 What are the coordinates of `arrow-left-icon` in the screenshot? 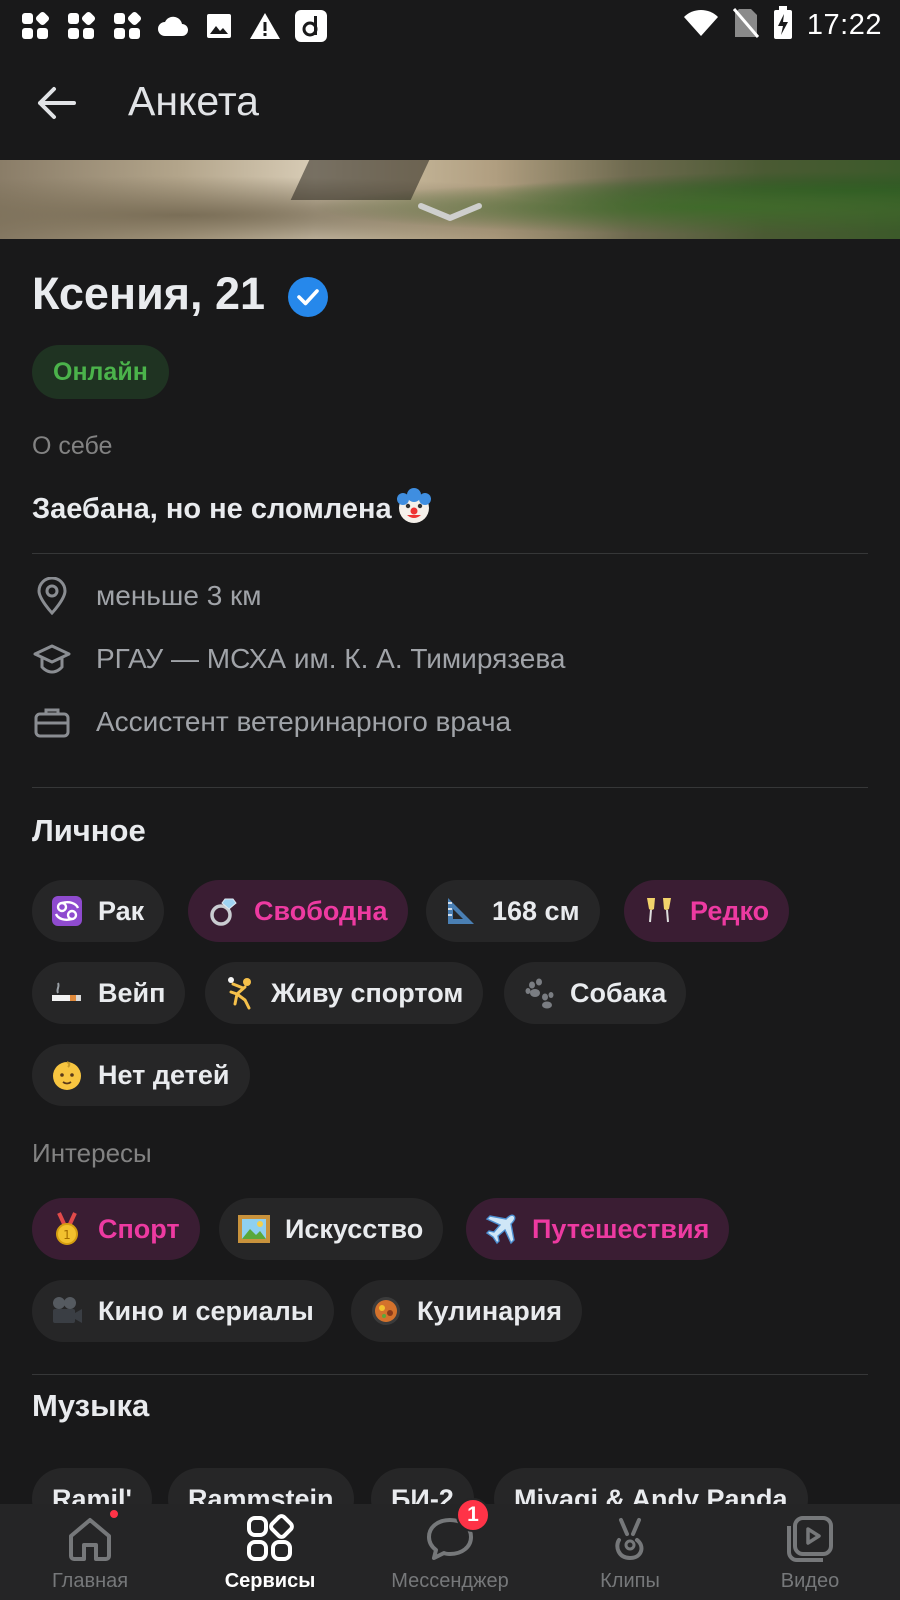 It's located at (56, 105).